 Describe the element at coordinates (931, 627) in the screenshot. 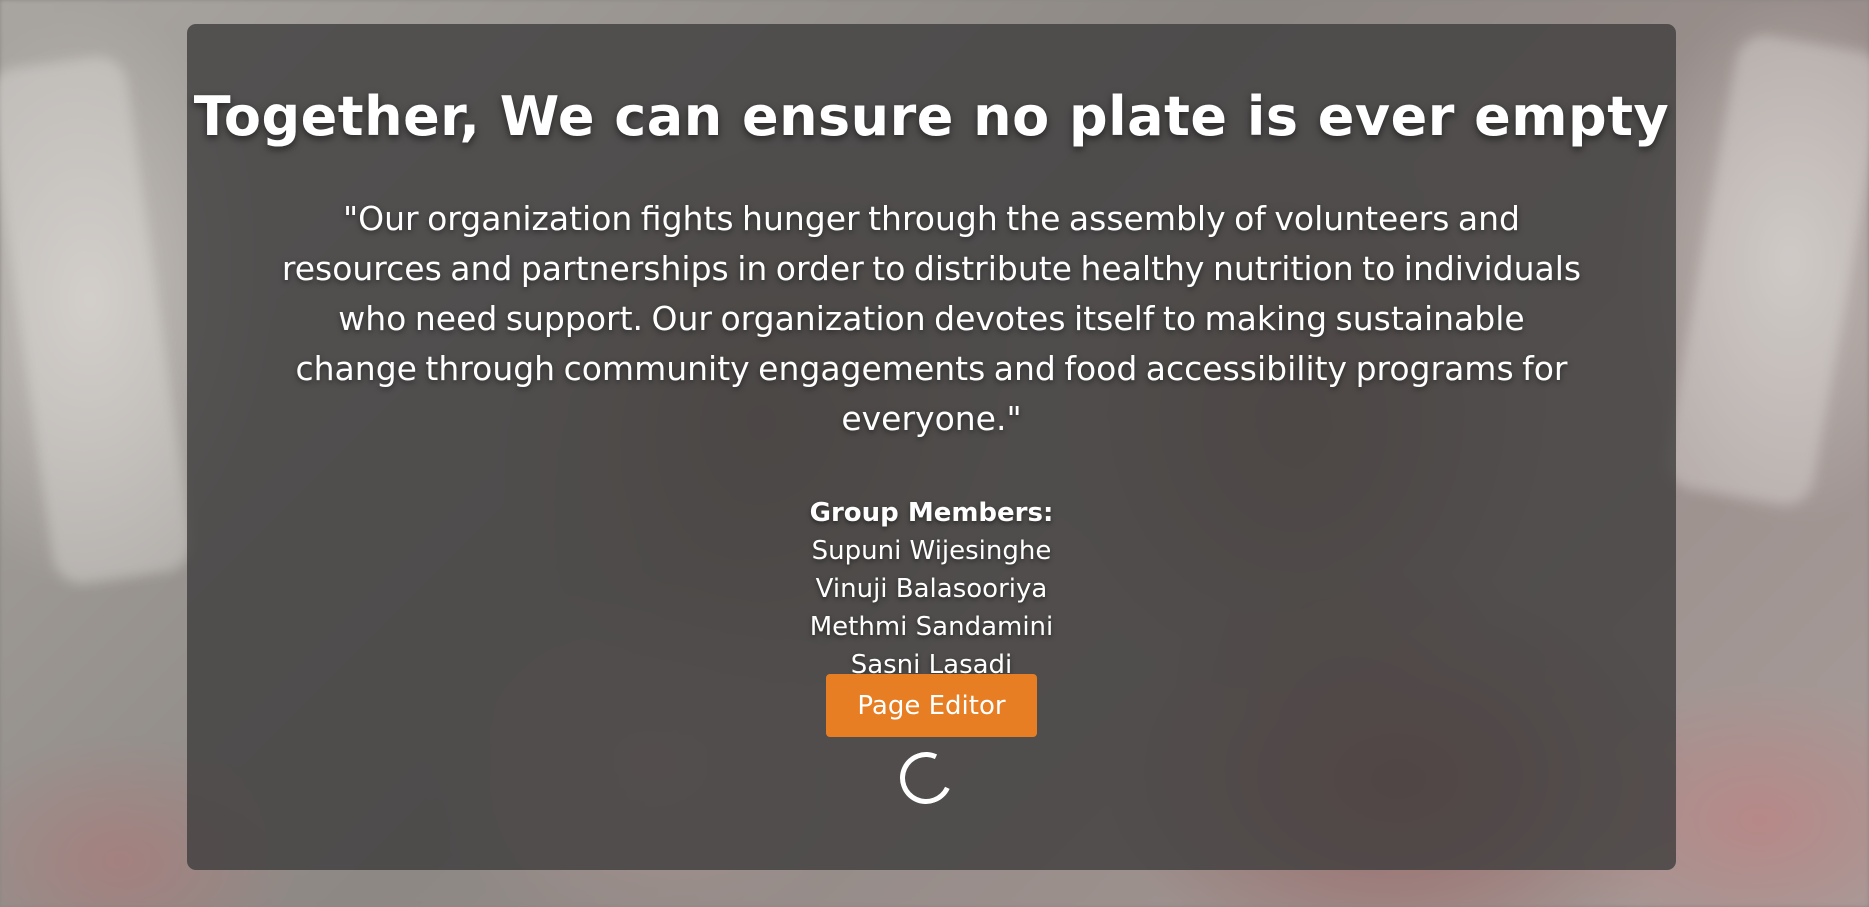

I see `member-name: Methmi Sandamini` at that location.